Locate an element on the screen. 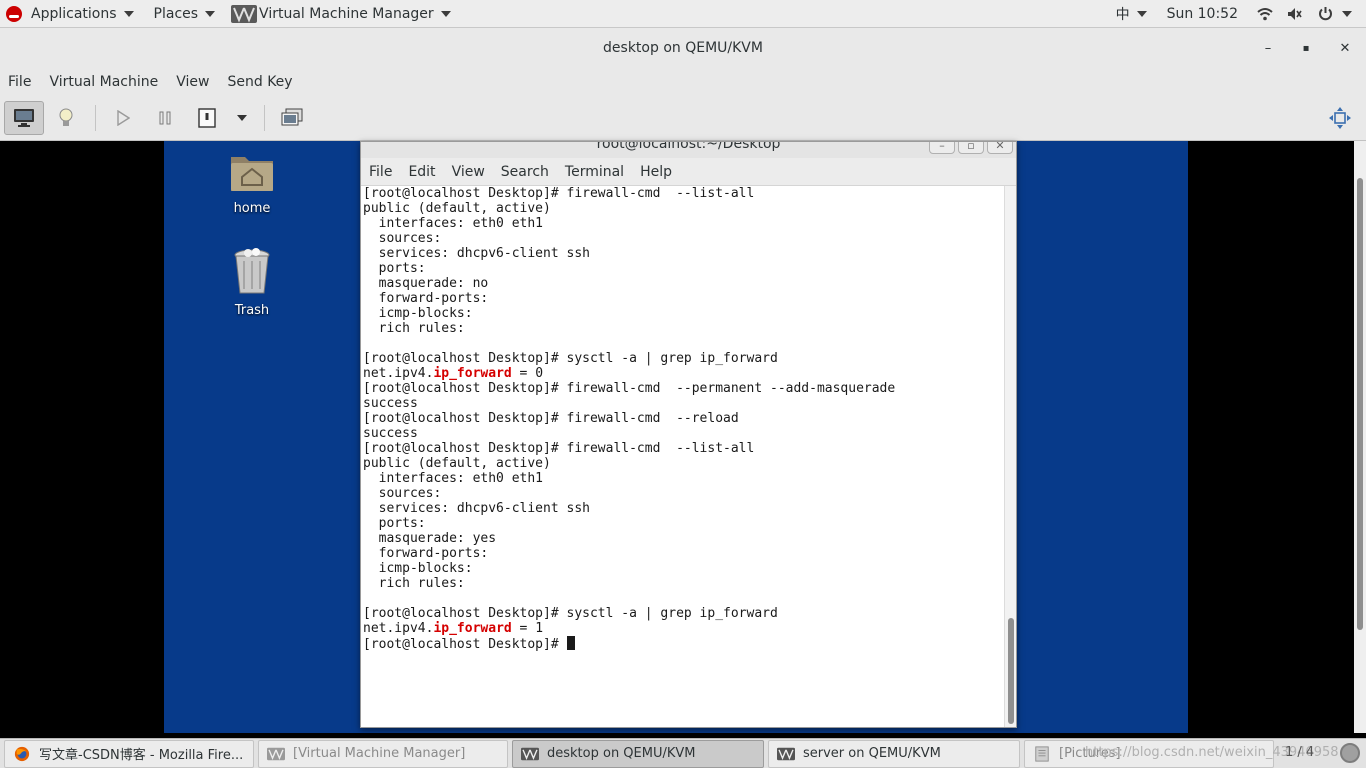 The height and width of the screenshot is (768, 1366). run-button is located at coordinates (123, 118).